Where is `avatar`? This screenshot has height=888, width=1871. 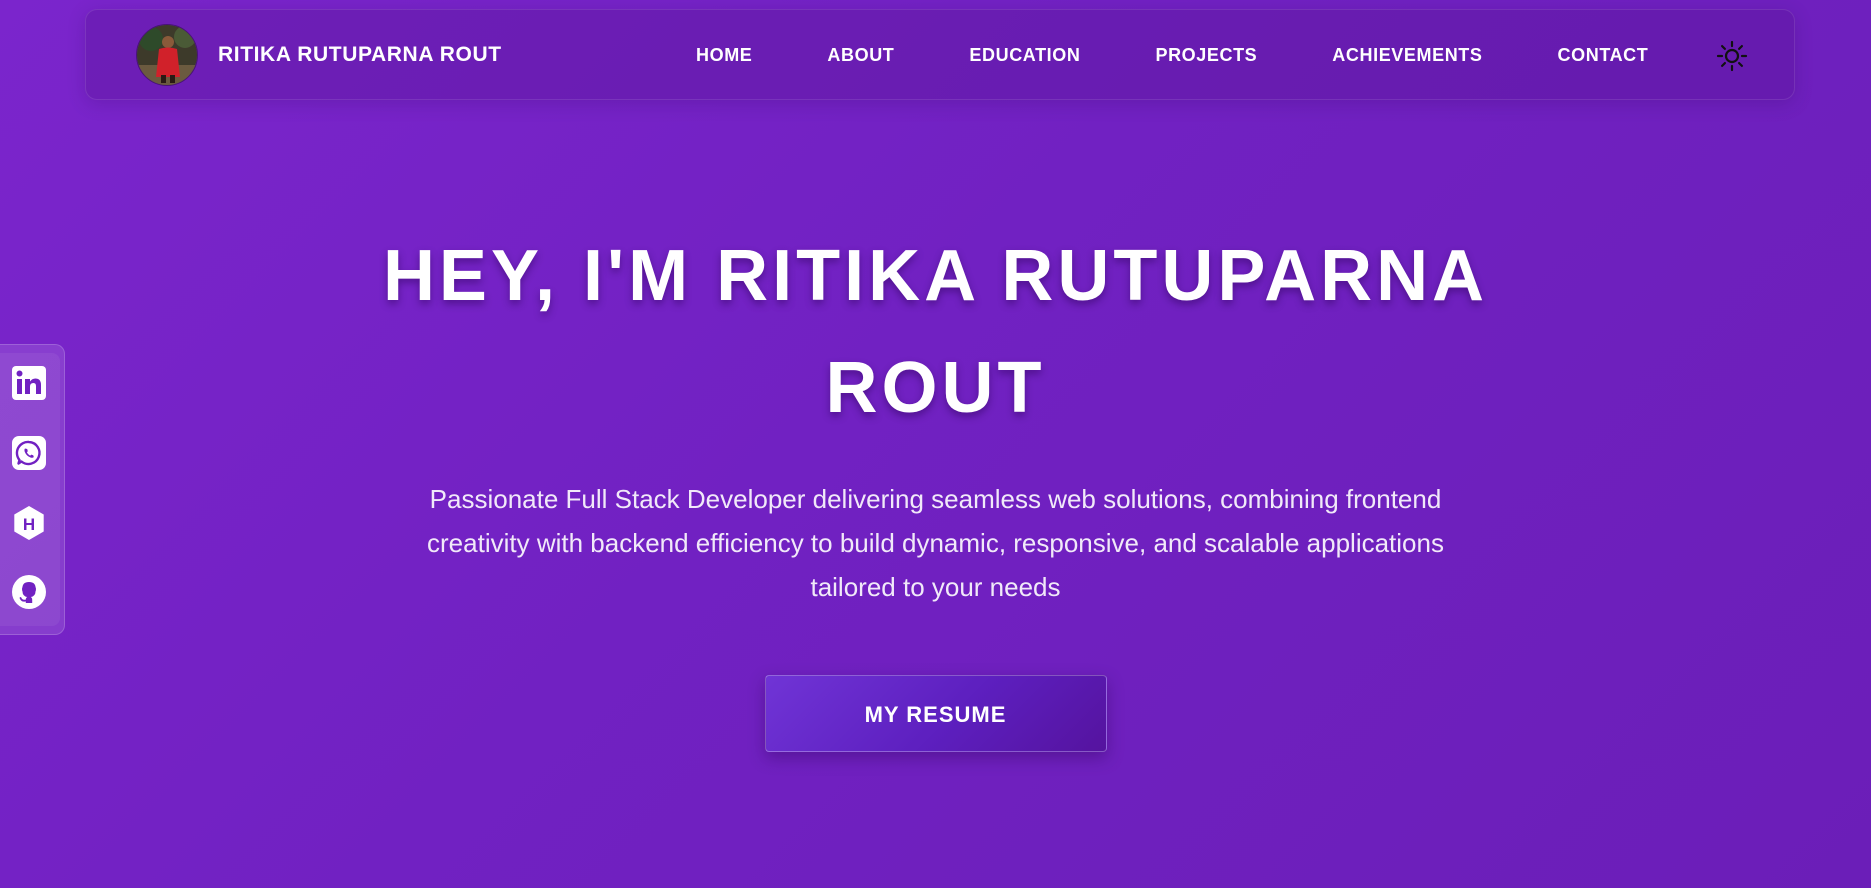
avatar is located at coordinates (167, 55).